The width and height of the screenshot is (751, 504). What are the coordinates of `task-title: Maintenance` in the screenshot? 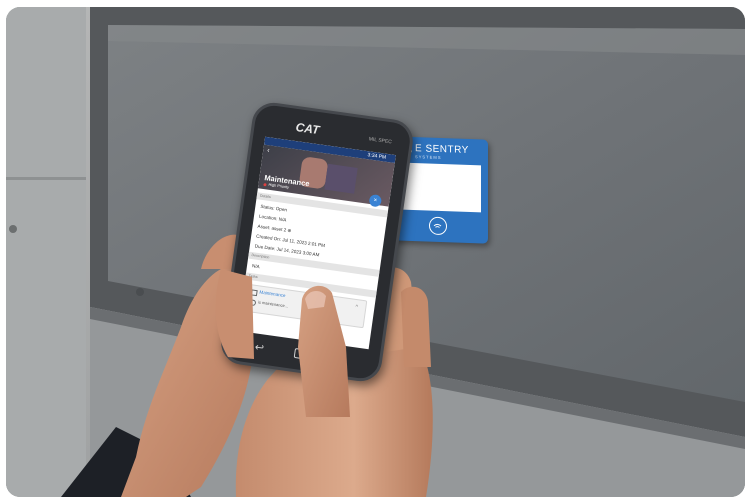 It's located at (272, 294).